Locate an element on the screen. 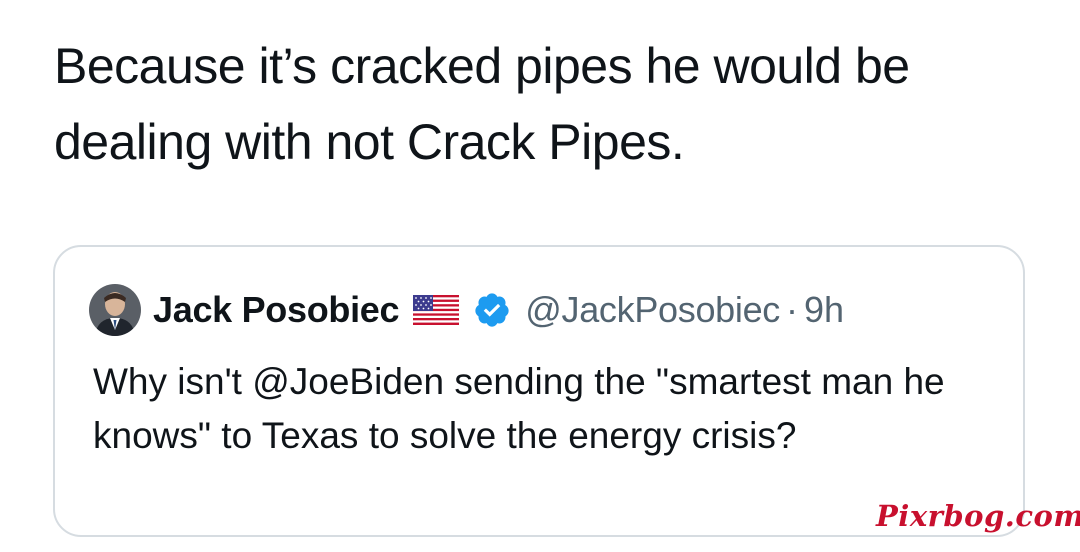 This screenshot has width=1080, height=552. tweet-timestamp: 9h is located at coordinates (824, 310).